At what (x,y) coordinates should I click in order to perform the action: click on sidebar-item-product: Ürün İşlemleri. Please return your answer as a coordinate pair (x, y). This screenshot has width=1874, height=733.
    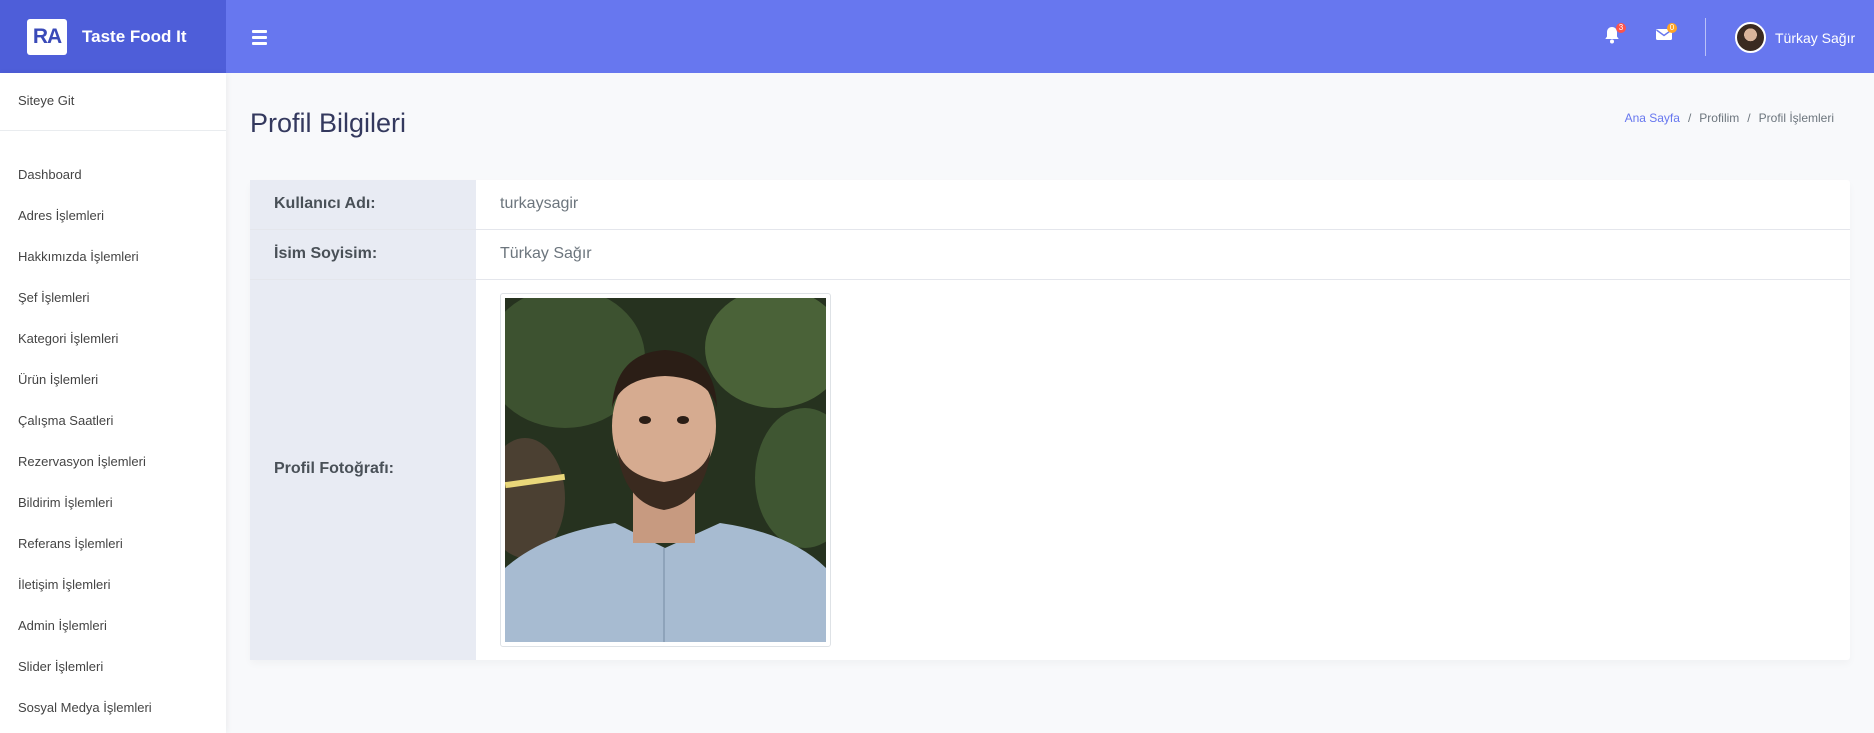
    Looking at the image, I should click on (58, 379).